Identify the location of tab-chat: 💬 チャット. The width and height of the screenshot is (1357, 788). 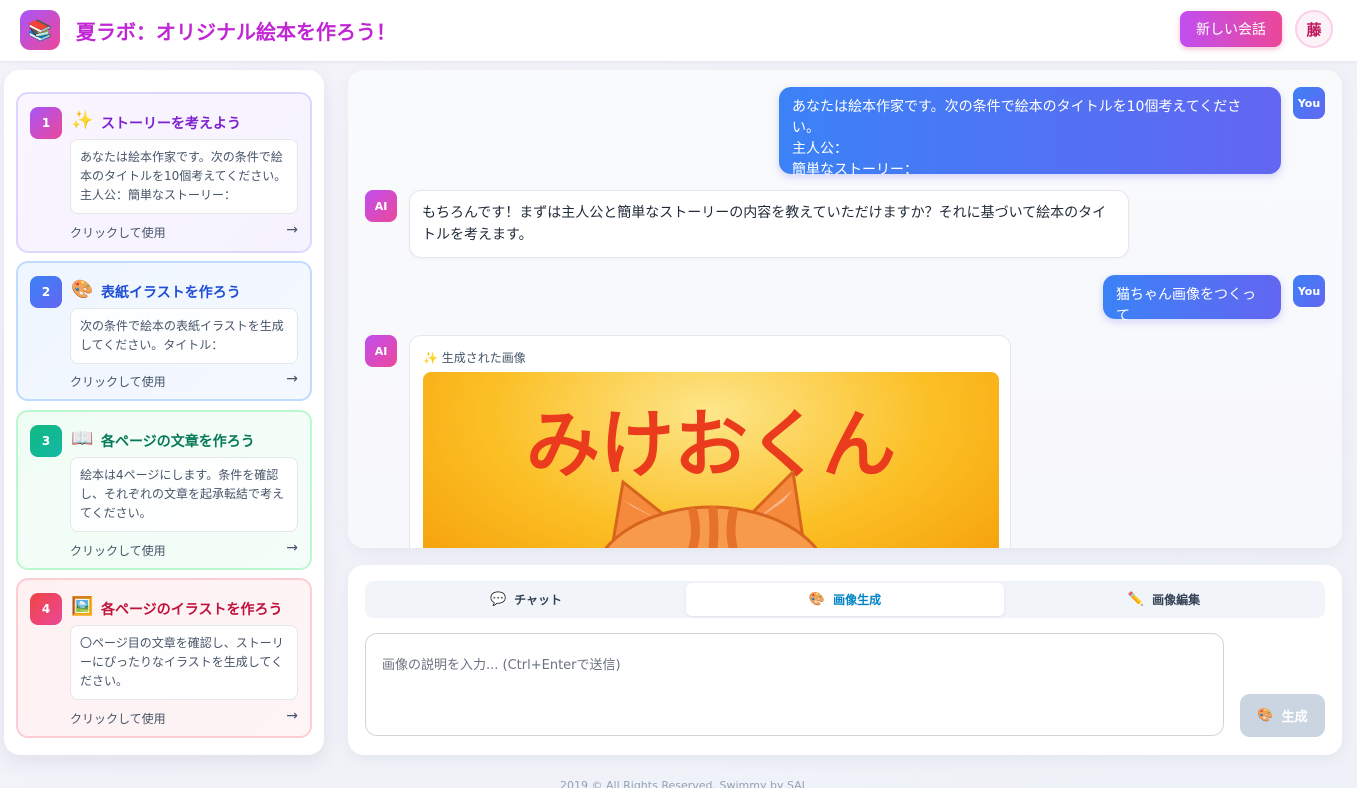
(526, 599).